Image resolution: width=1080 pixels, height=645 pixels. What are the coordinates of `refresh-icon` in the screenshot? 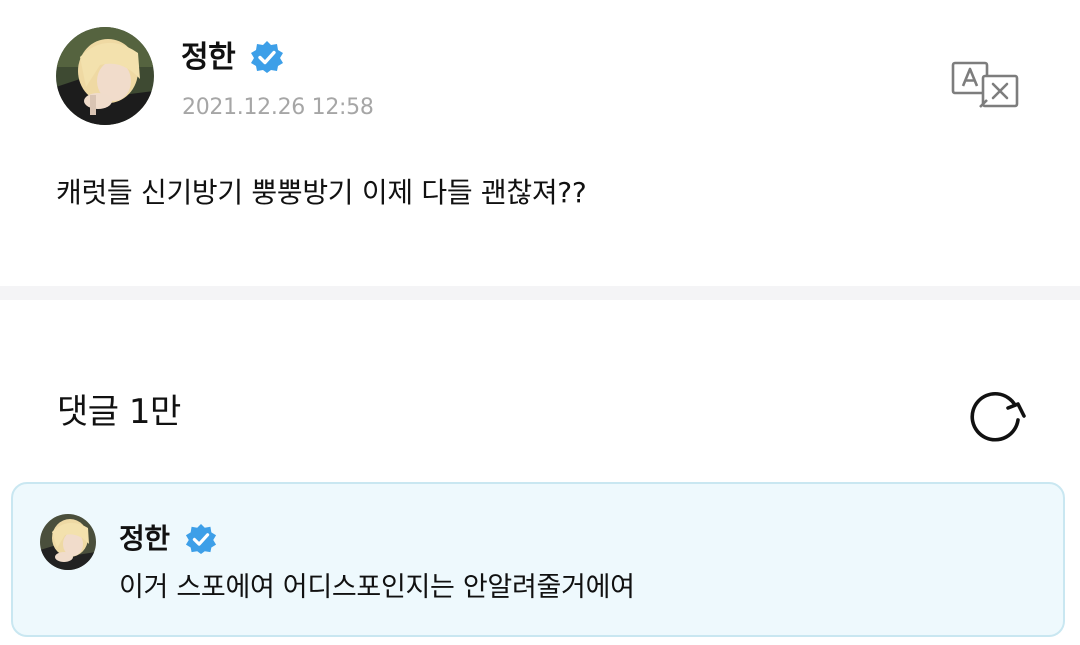 It's located at (998, 416).